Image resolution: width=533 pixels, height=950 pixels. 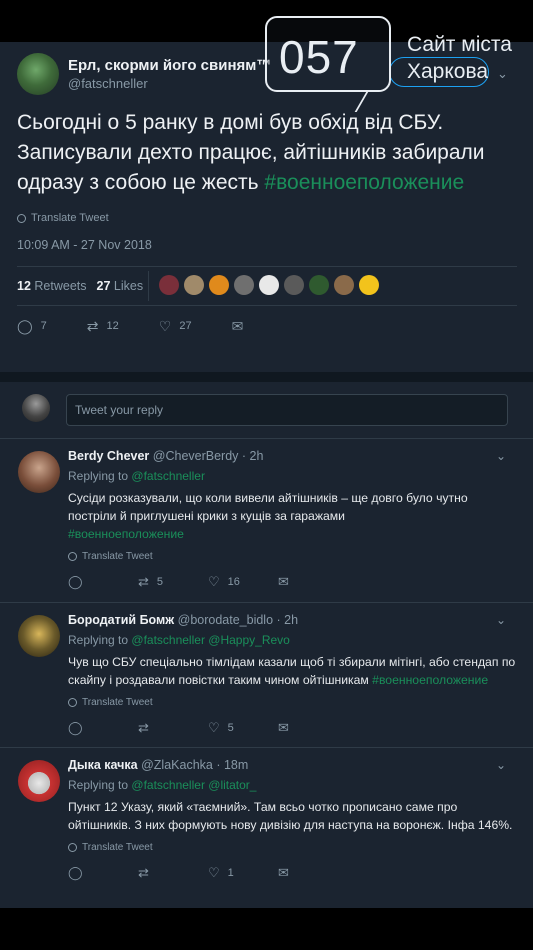 What do you see at coordinates (287, 410) in the screenshot?
I see `reply-input: Tweet your reply` at bounding box center [287, 410].